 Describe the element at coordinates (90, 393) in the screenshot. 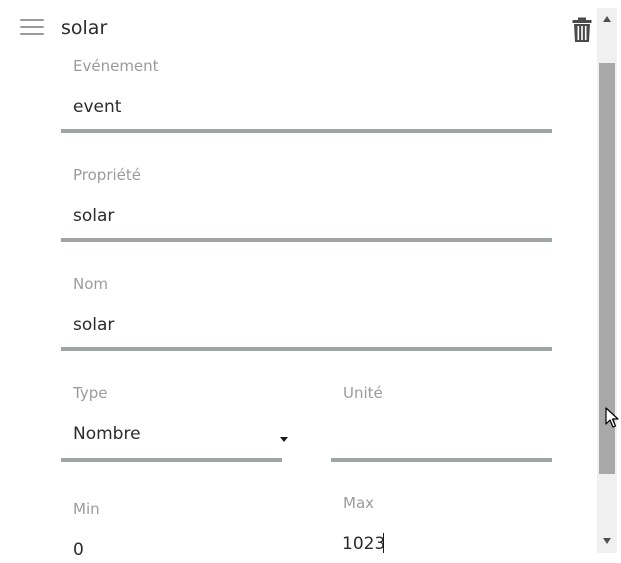

I see `type-label: Type` at that location.